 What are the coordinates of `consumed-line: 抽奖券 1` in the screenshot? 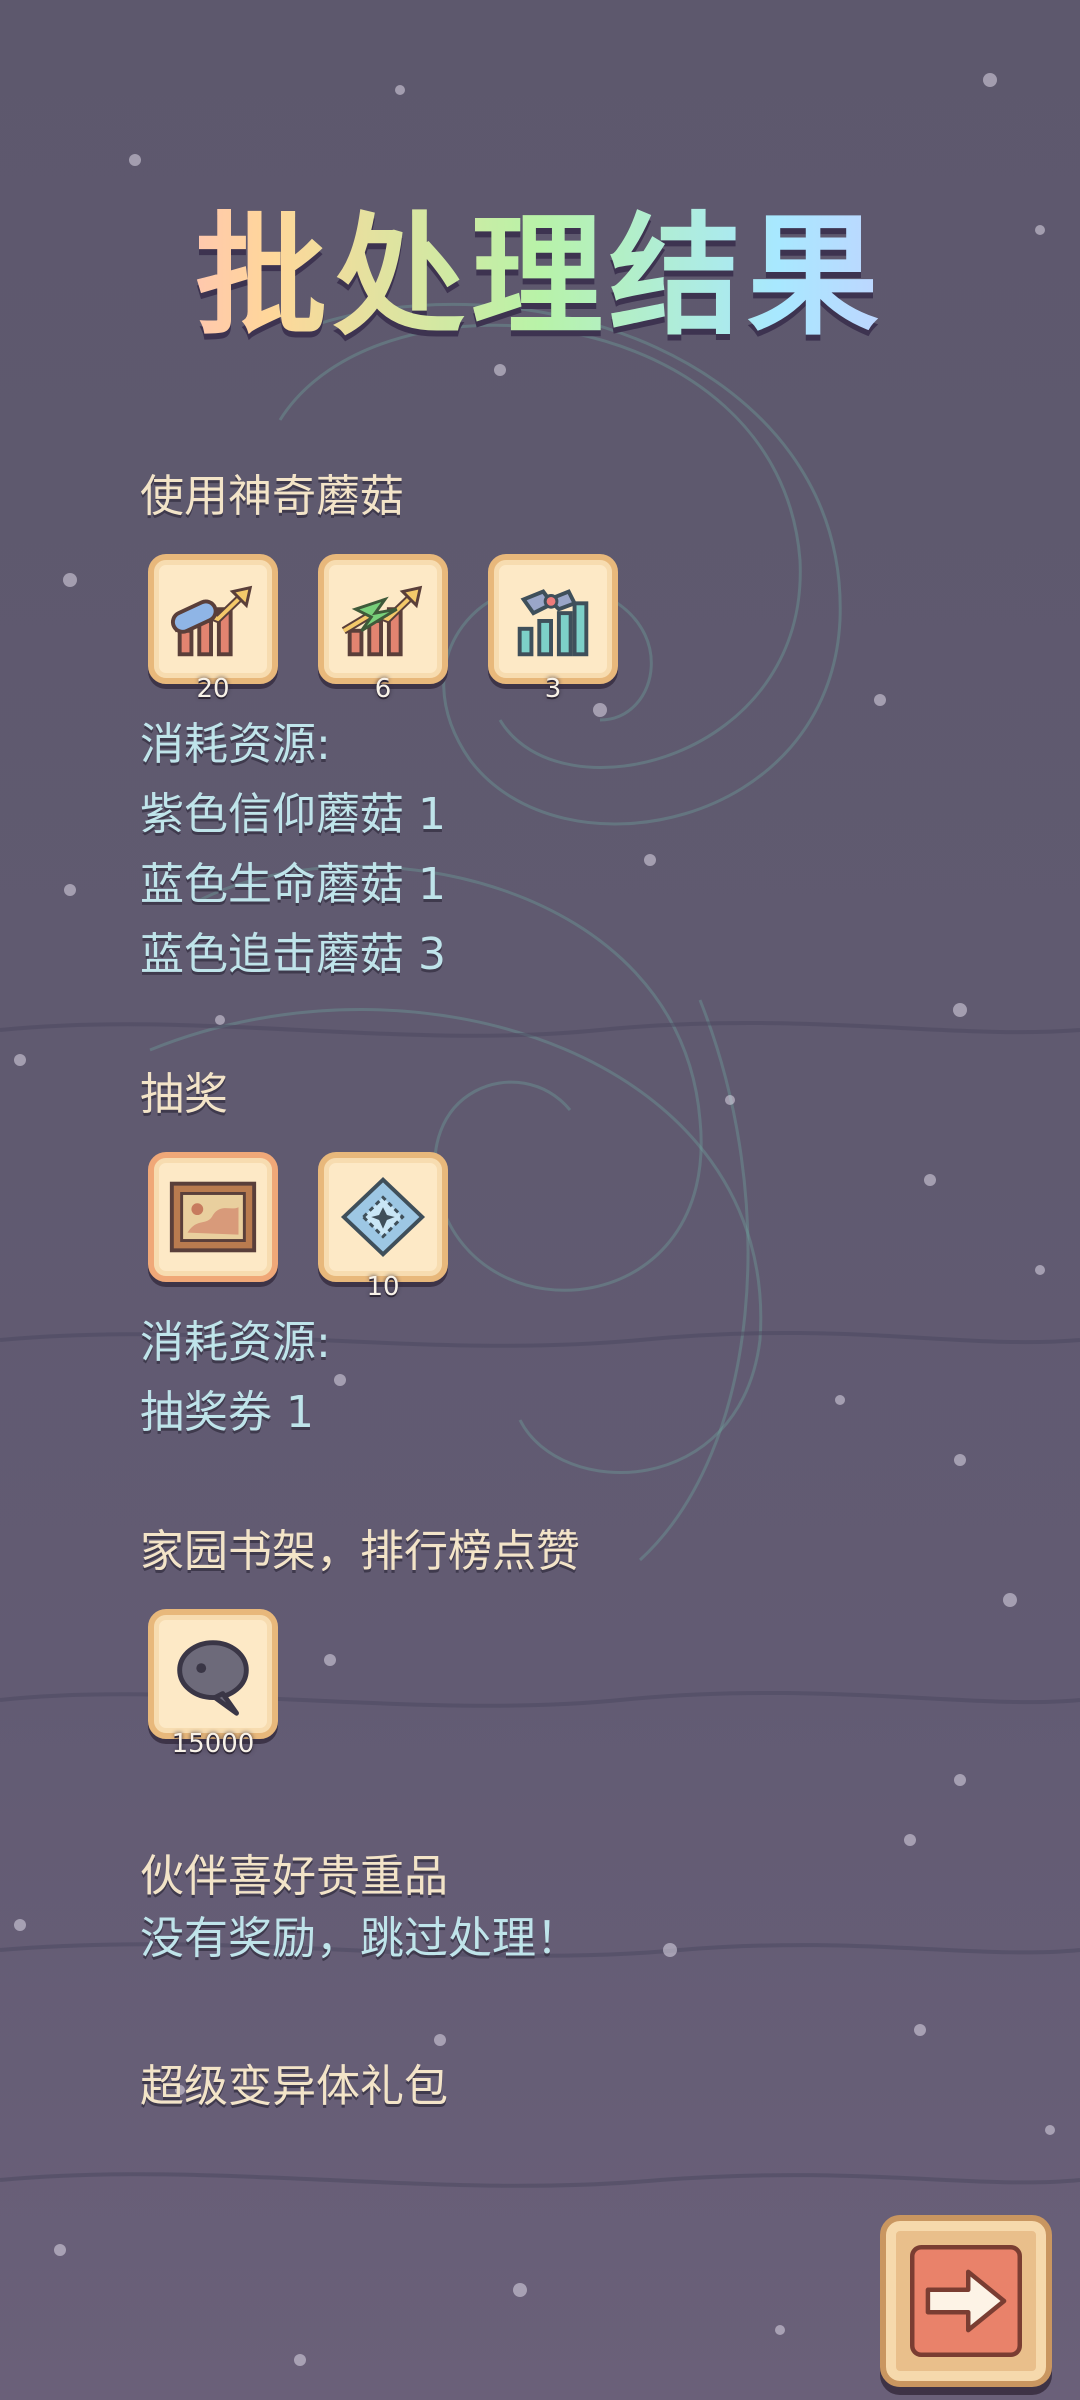 It's located at (227, 1412).